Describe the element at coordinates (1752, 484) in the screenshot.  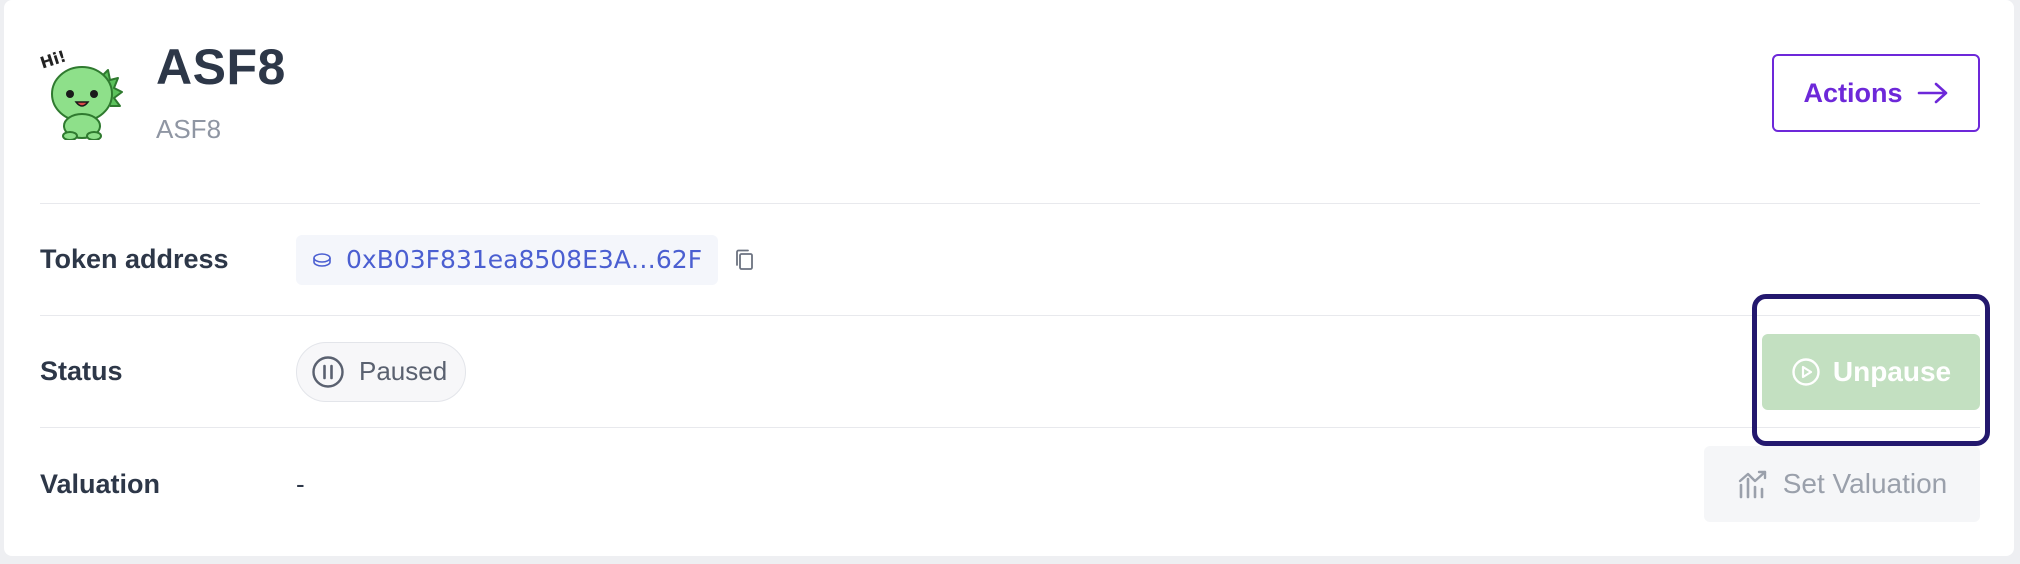
I see `chart-trend-icon` at that location.